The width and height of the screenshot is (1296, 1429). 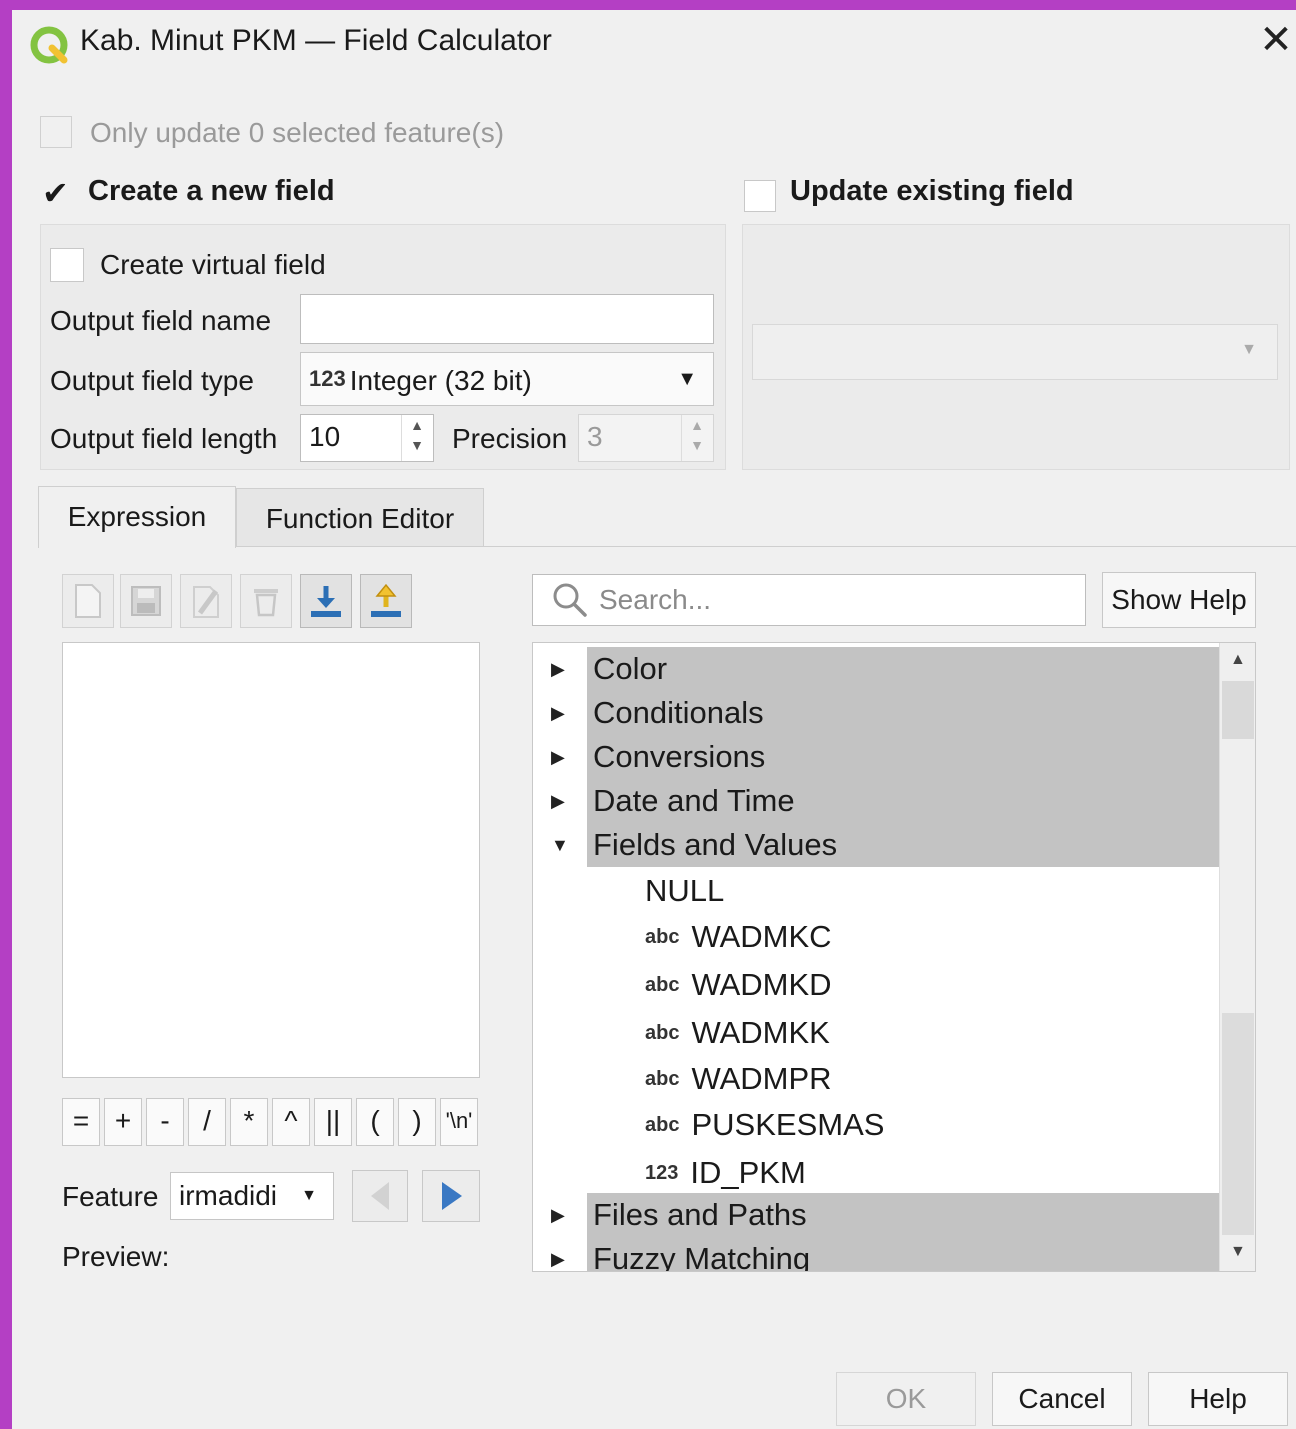 What do you see at coordinates (417, 1122) in the screenshot?
I see `operator-close-paren-button: )` at bounding box center [417, 1122].